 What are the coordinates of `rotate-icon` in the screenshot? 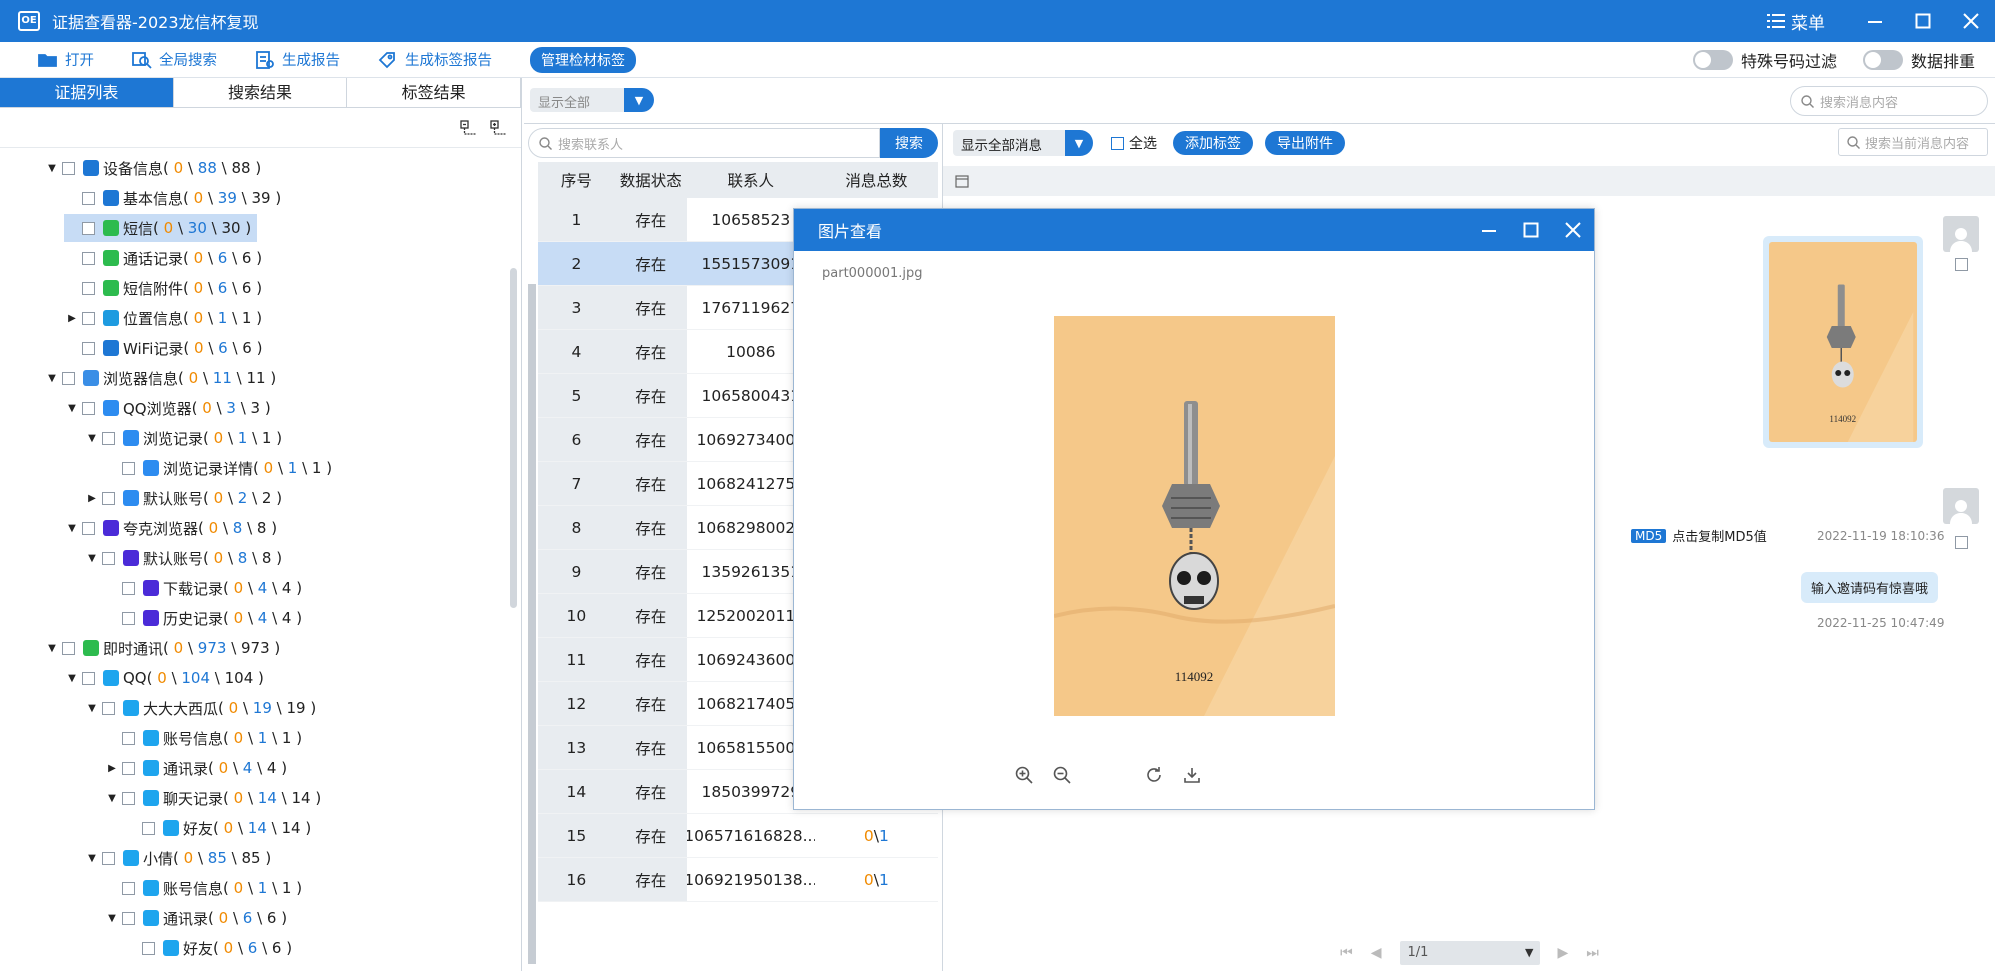 It's located at (1154, 775).